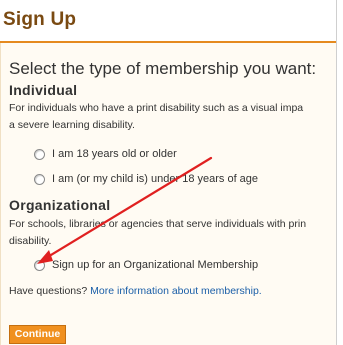 This screenshot has height=345, width=343. What do you see at coordinates (60, 205) in the screenshot?
I see `organizational-section-title: Organizational` at bounding box center [60, 205].